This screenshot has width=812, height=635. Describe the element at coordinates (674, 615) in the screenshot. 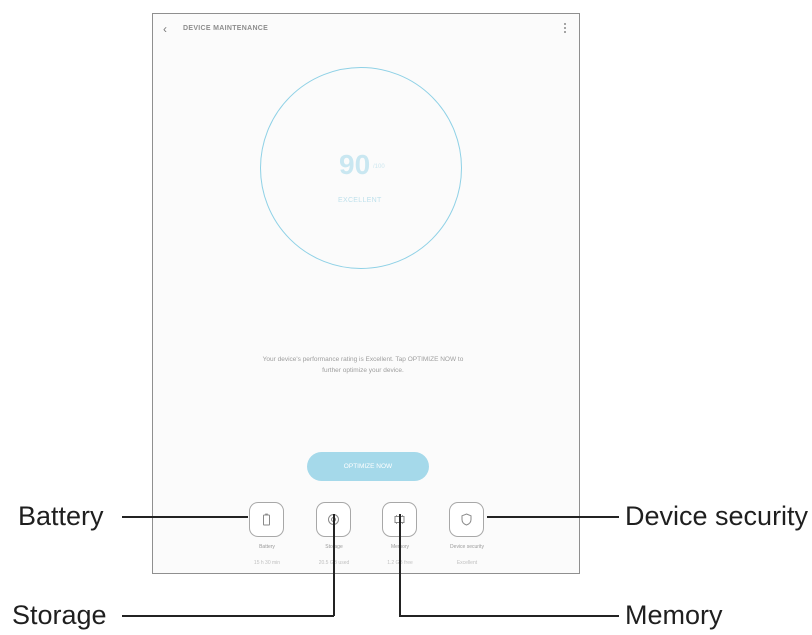

I see `callout-memory: Memory` at that location.